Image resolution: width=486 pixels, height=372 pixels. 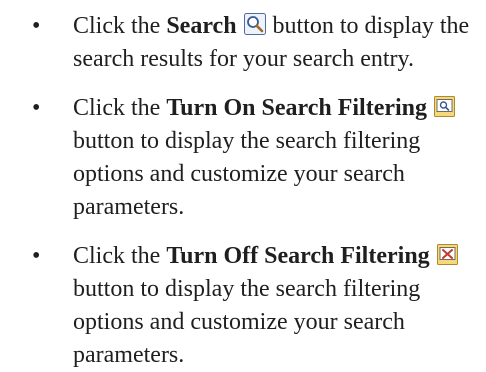 I want to click on search-filter-on-icon, so click(x=445, y=106).